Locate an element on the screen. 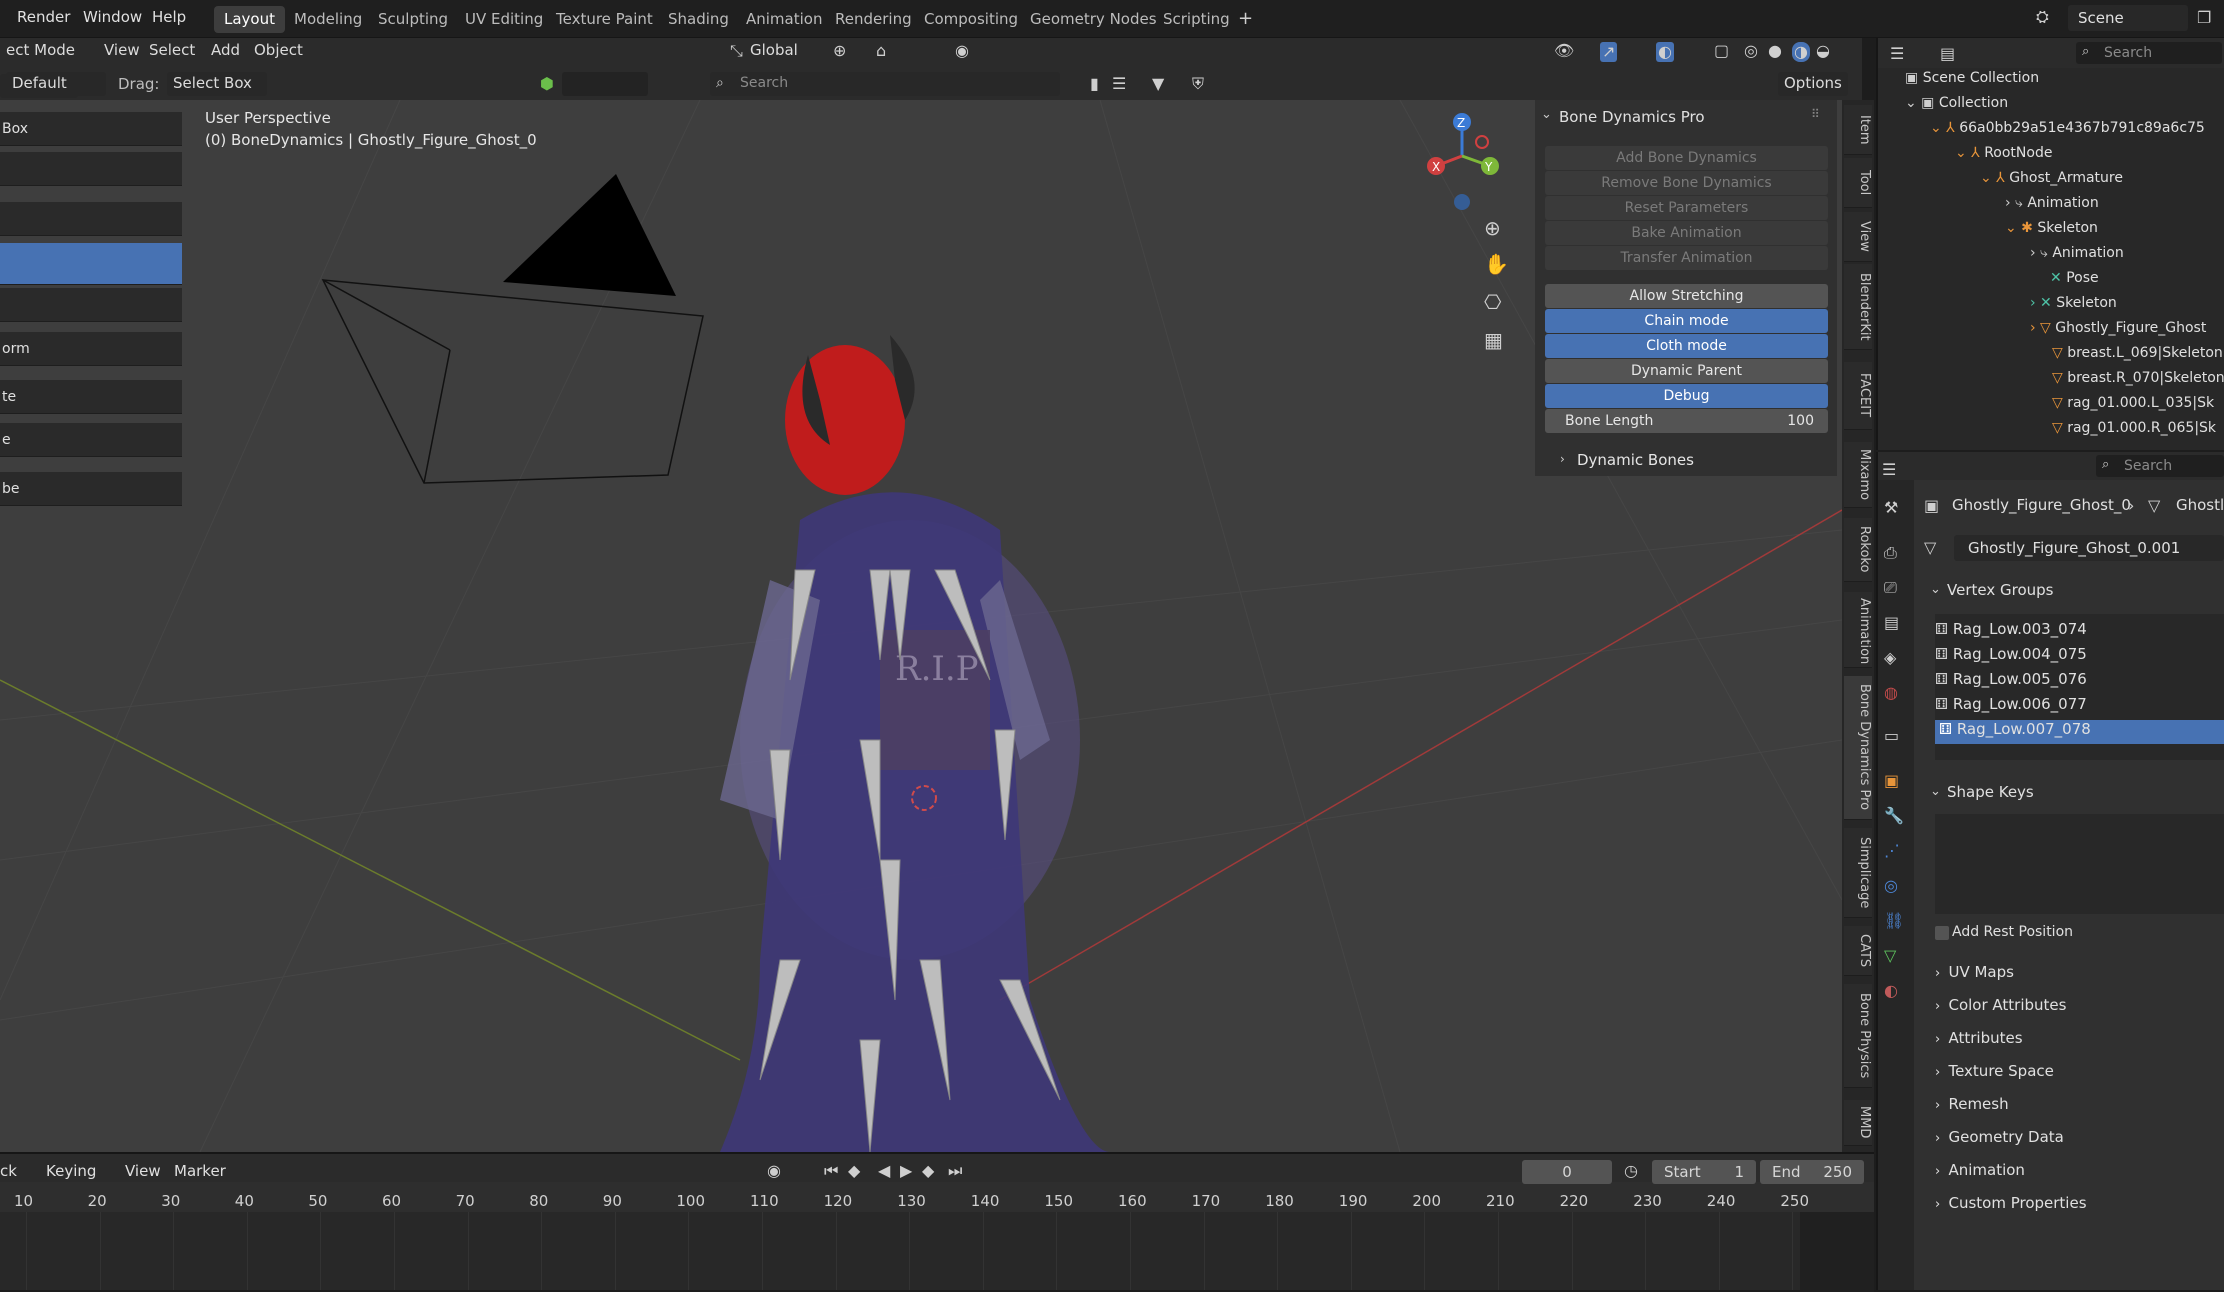 This screenshot has width=2224, height=1292. jump-end-icon: ⏭ is located at coordinates (955, 1171).